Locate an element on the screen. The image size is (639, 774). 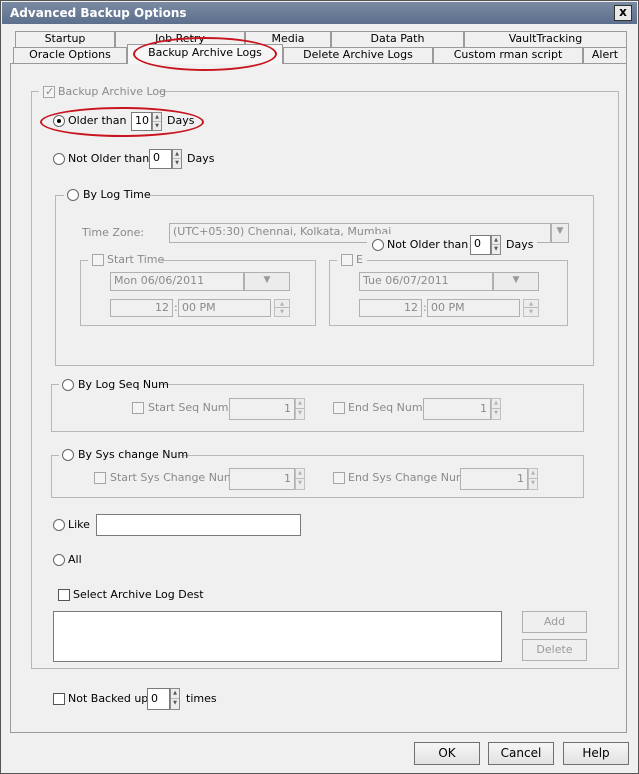
start-seq-num-label: Start Seq Num is located at coordinates (188, 407).